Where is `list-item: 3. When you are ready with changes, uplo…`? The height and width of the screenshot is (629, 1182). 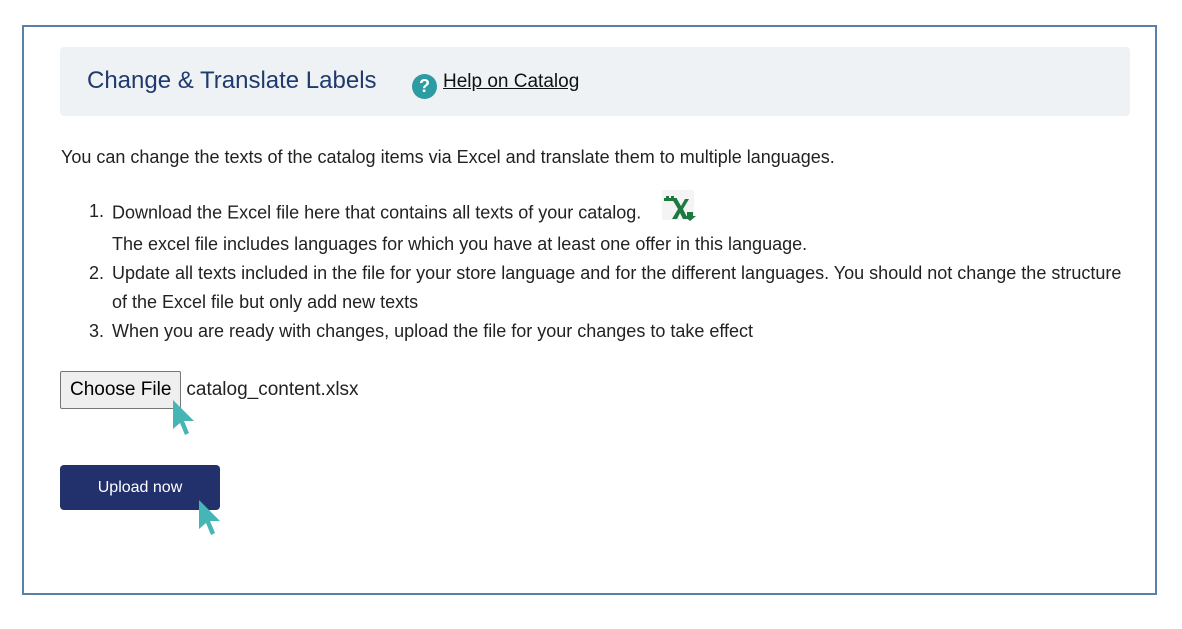
list-item: 3. When you are ready with changes, uplo… is located at coordinates (608, 331).